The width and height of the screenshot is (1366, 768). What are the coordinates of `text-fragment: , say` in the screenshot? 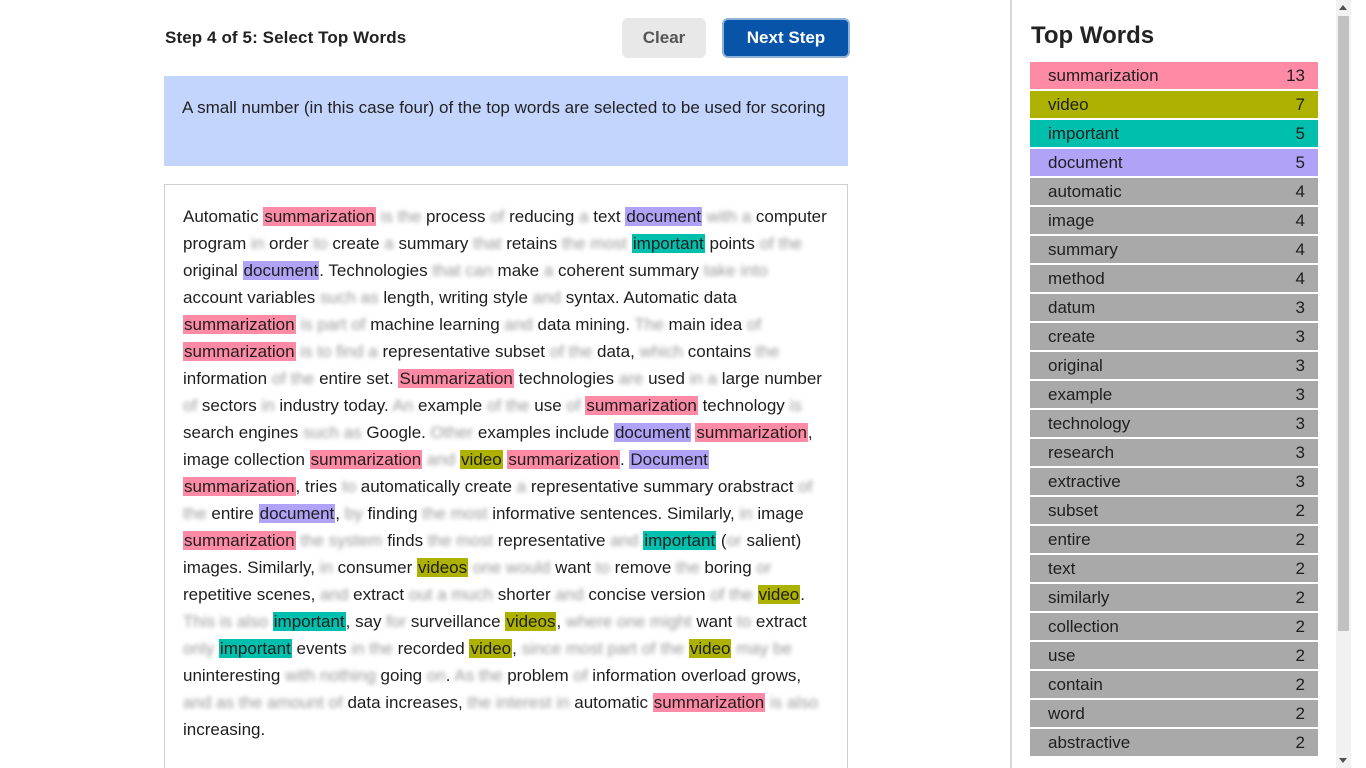 It's located at (366, 621).